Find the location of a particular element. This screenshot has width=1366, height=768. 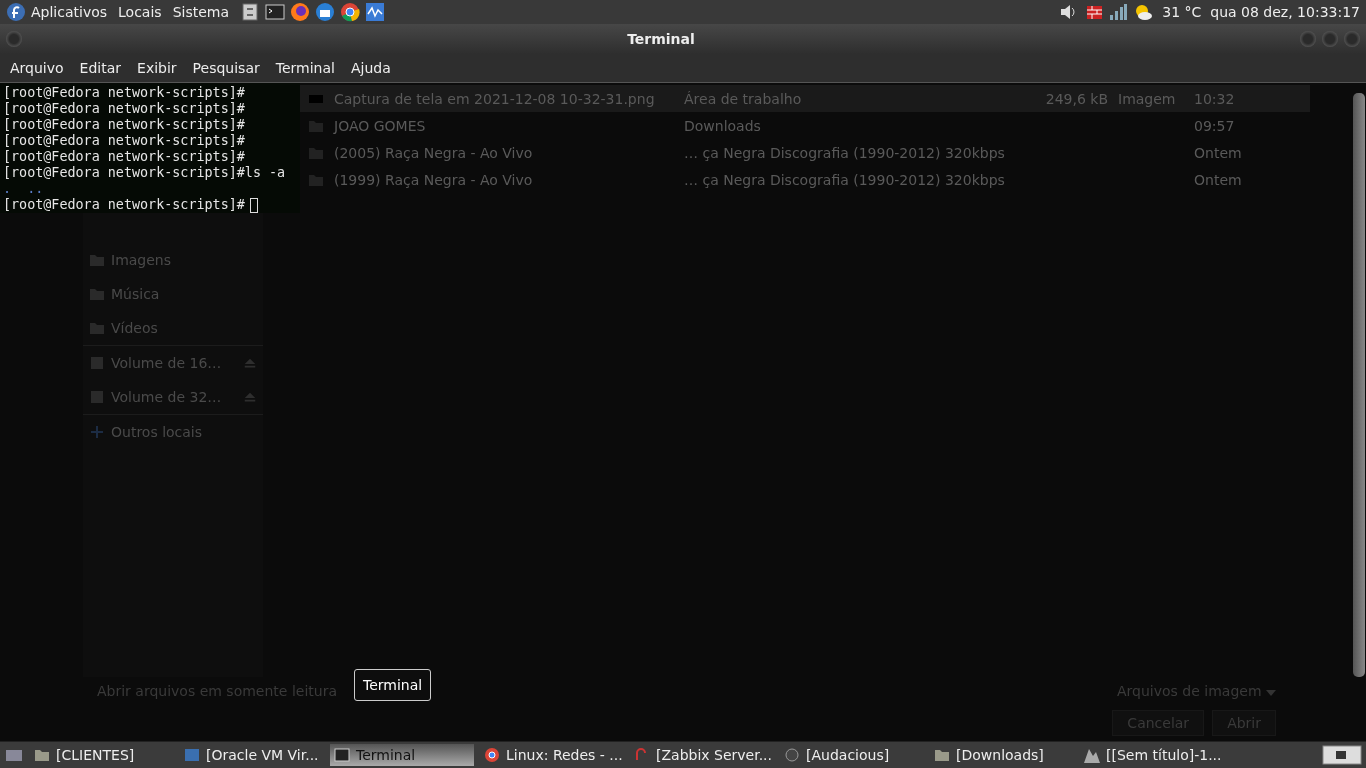

plus-icon is located at coordinates (97, 432).